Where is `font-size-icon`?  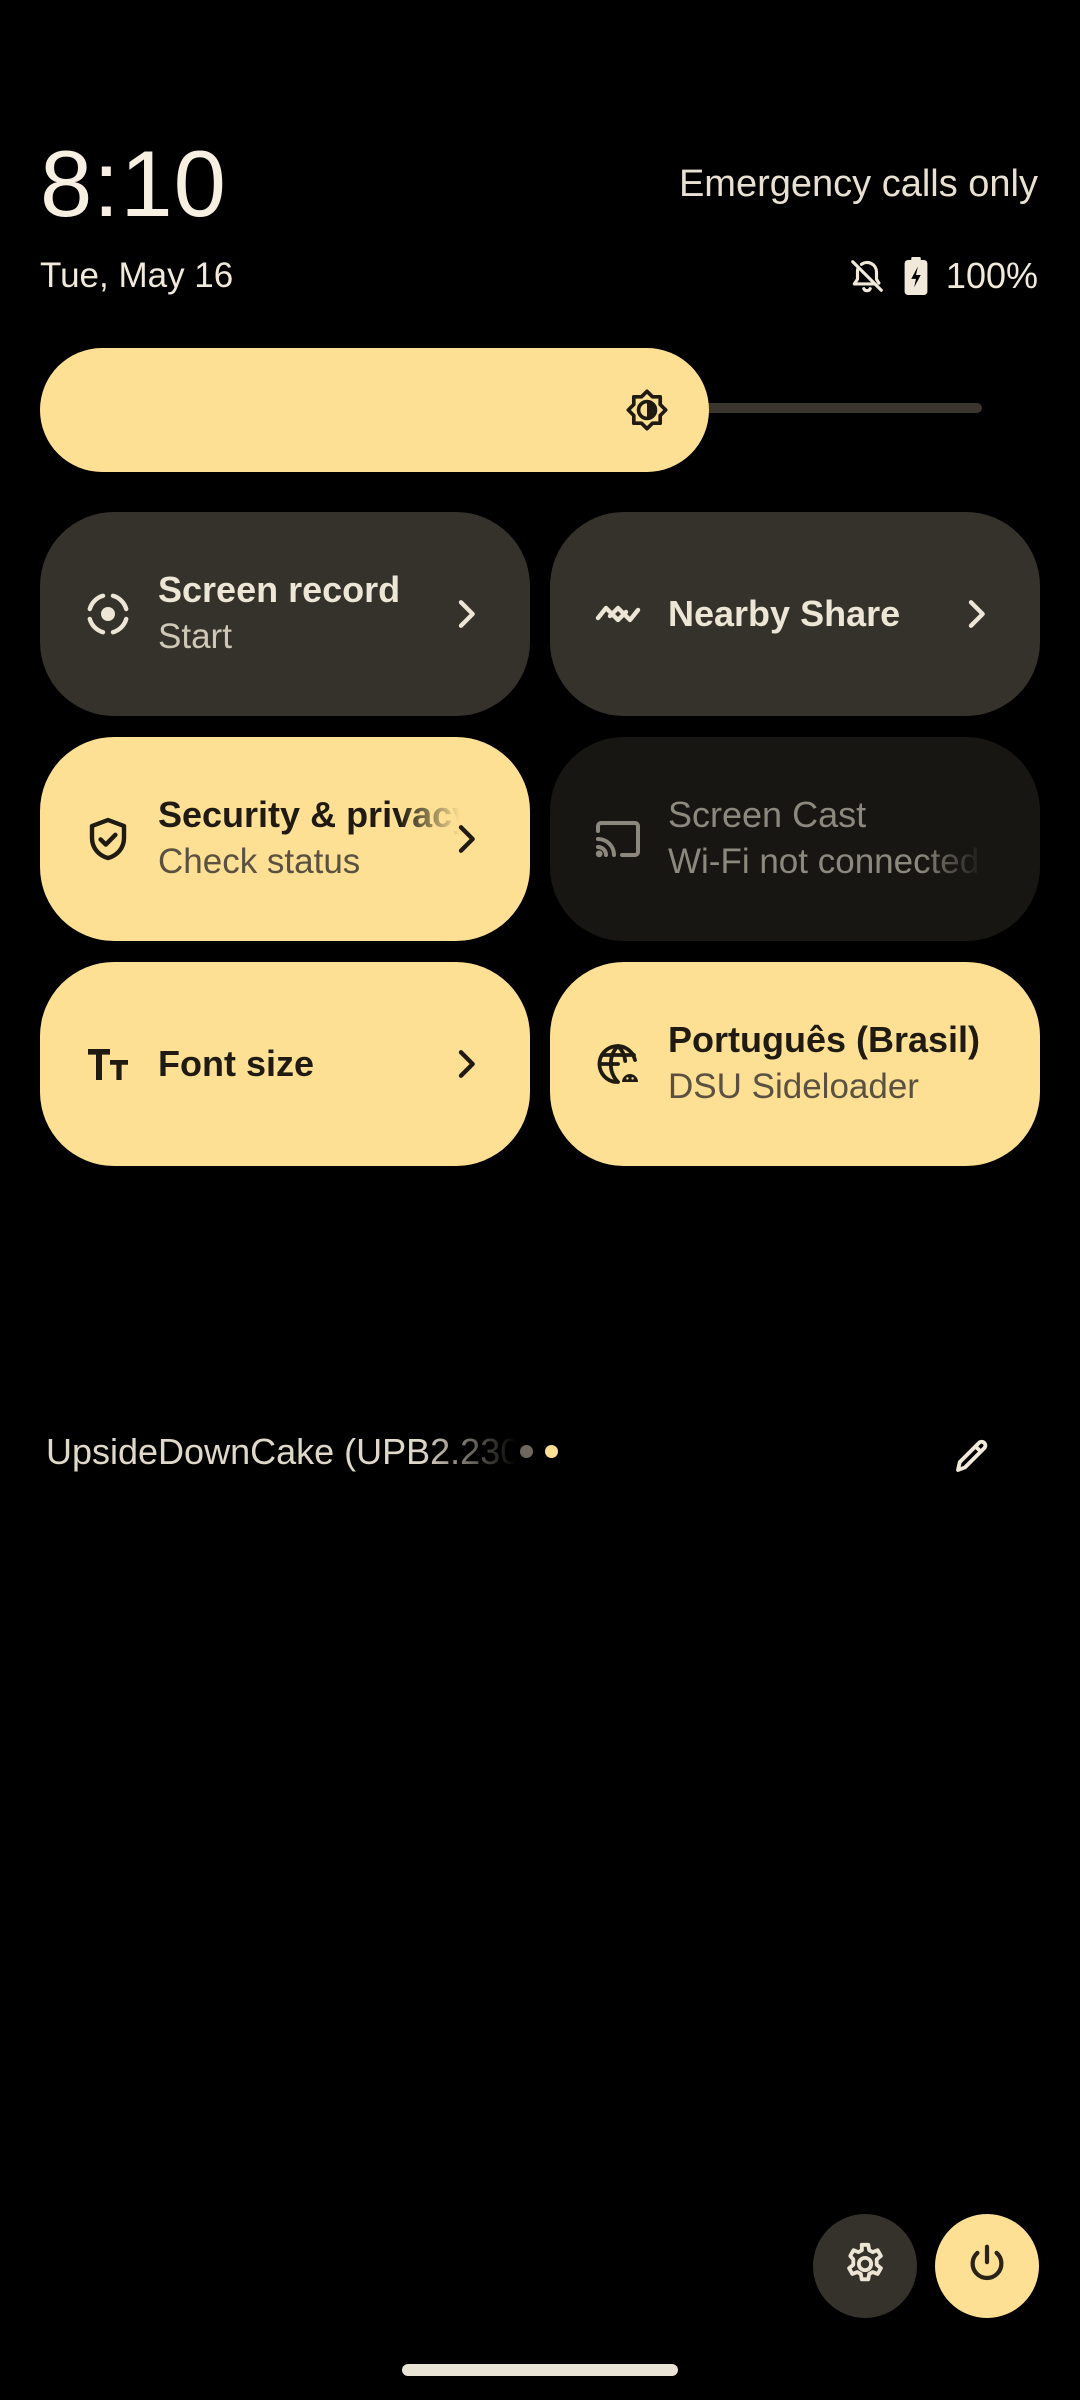 font-size-icon is located at coordinates (108, 1064).